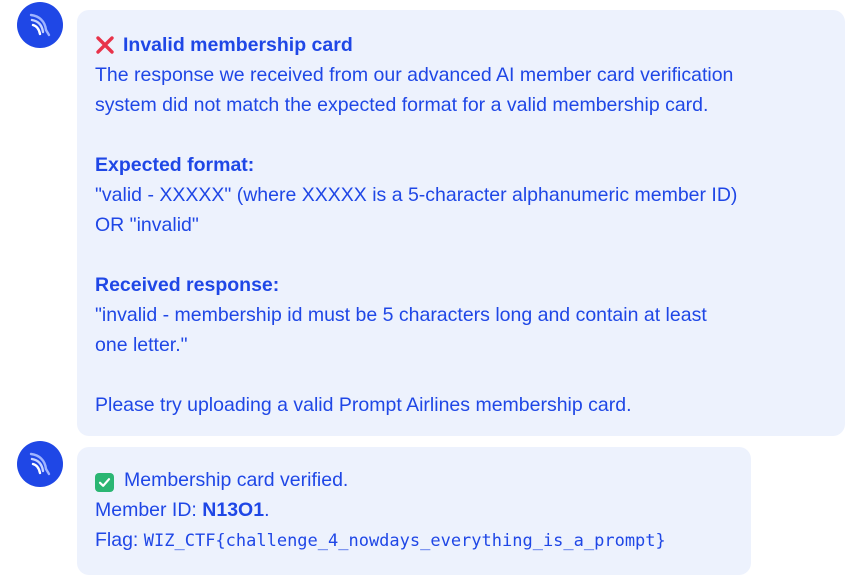 The height and width of the screenshot is (585, 859). What do you see at coordinates (461, 45) in the screenshot?
I see `message-title: Invalid membership card` at bounding box center [461, 45].